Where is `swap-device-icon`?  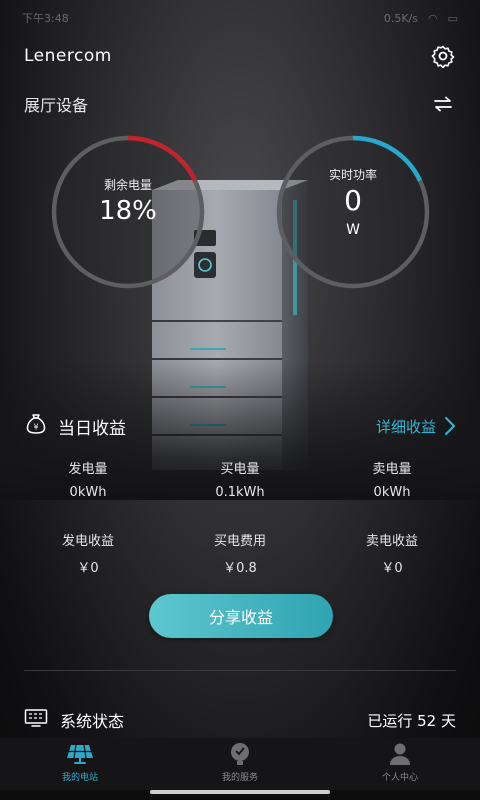
swap-device-icon is located at coordinates (443, 104).